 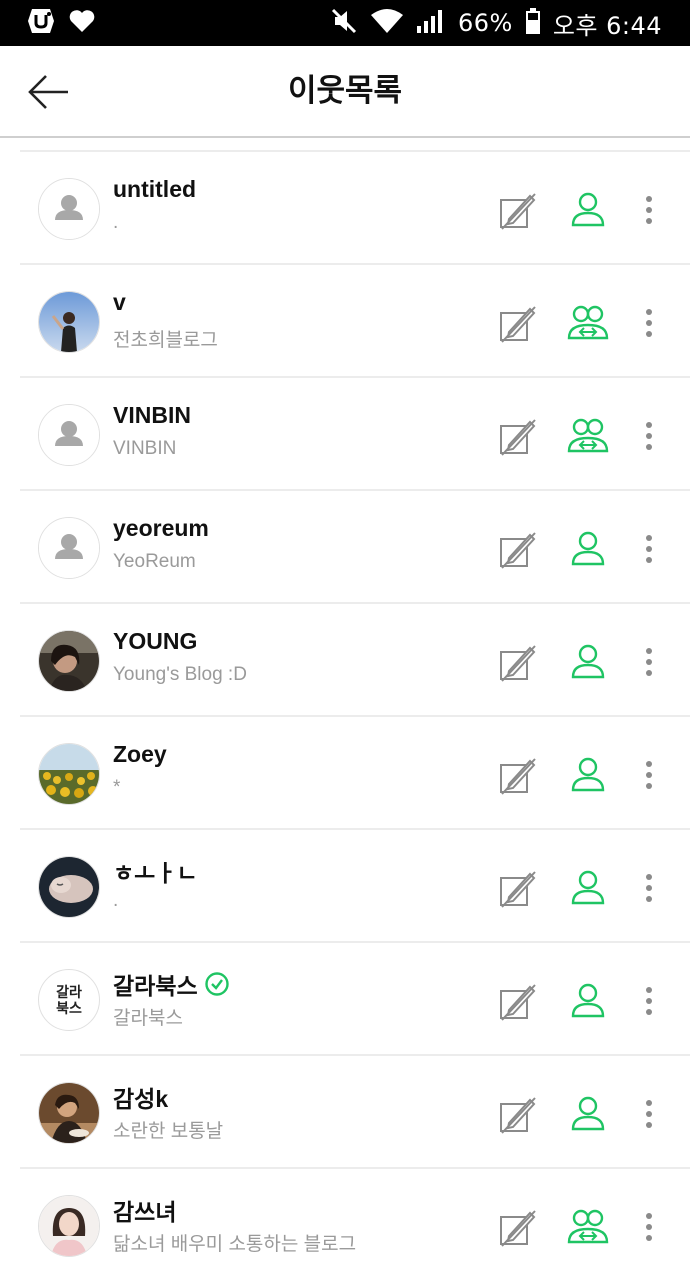 I want to click on neighbor-blog-title: 닮소녀 배우미 소통하는 블로그, so click(x=235, y=1244).